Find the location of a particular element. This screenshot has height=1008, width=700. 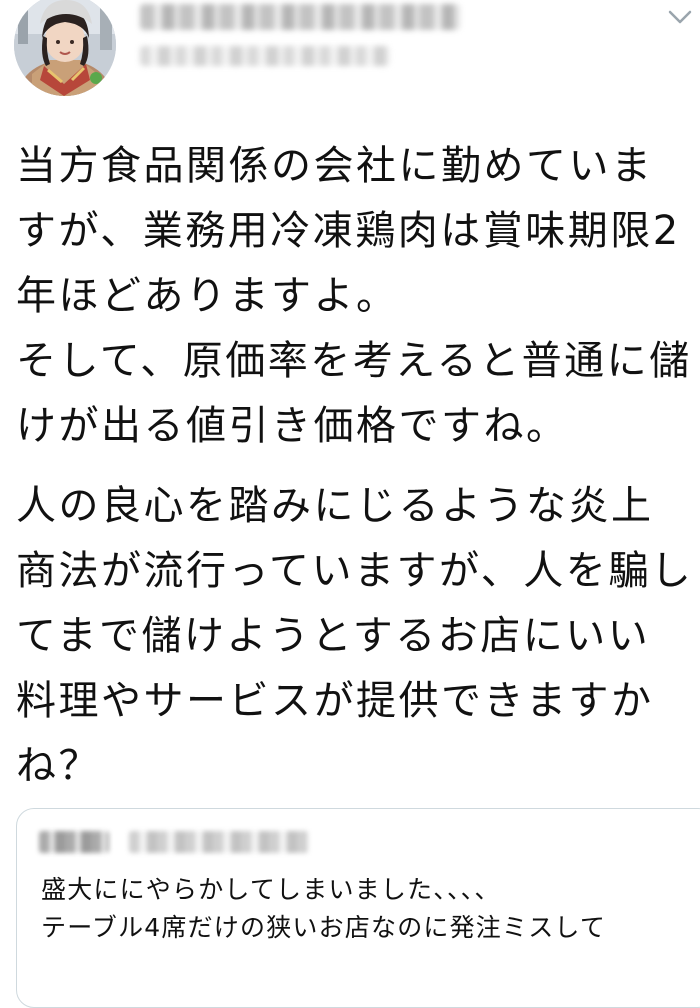

chevron-down-glyph is located at coordinates (680, 17).